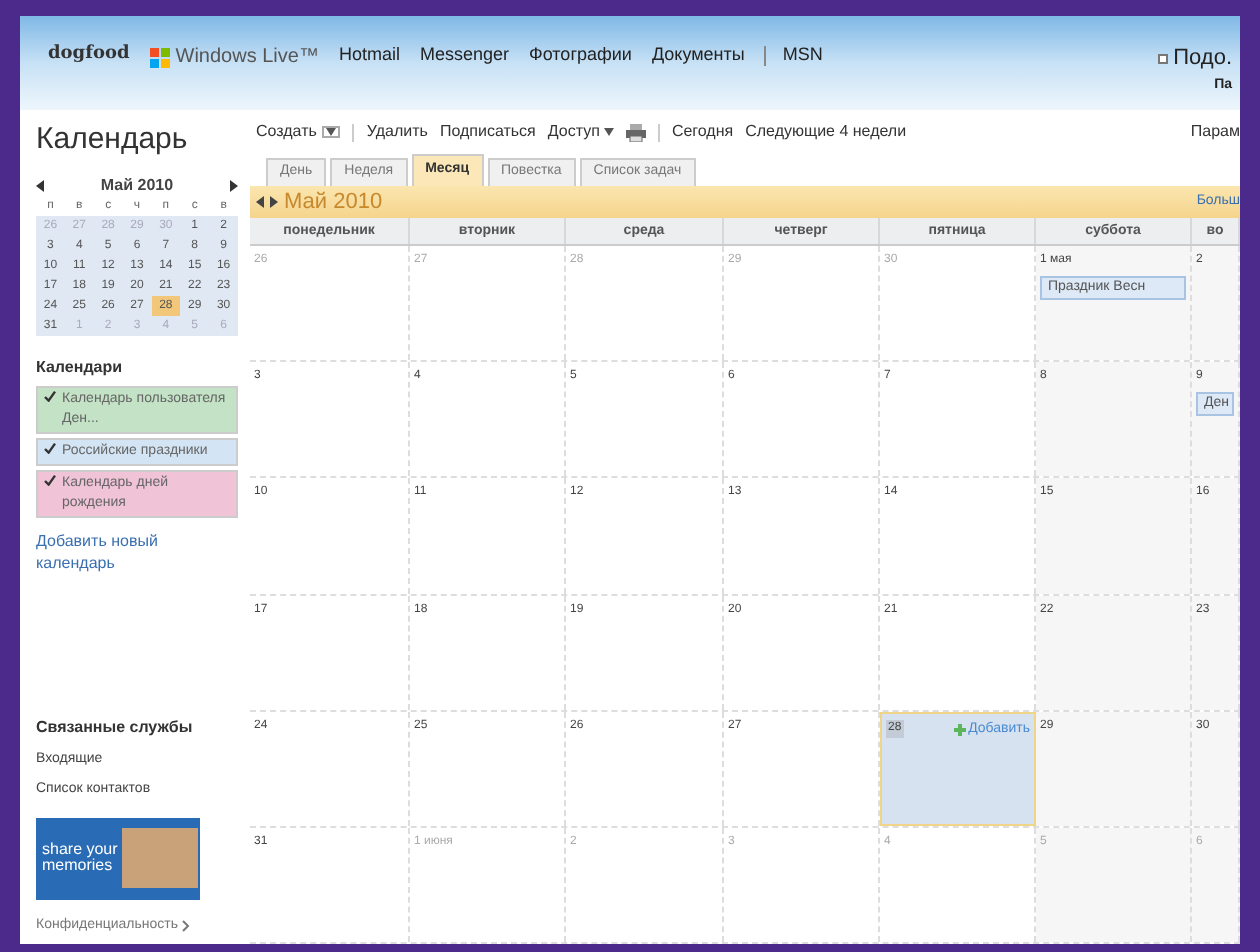 This screenshot has height=952, width=1260. I want to click on toolbar-button: Удалить, so click(397, 132).